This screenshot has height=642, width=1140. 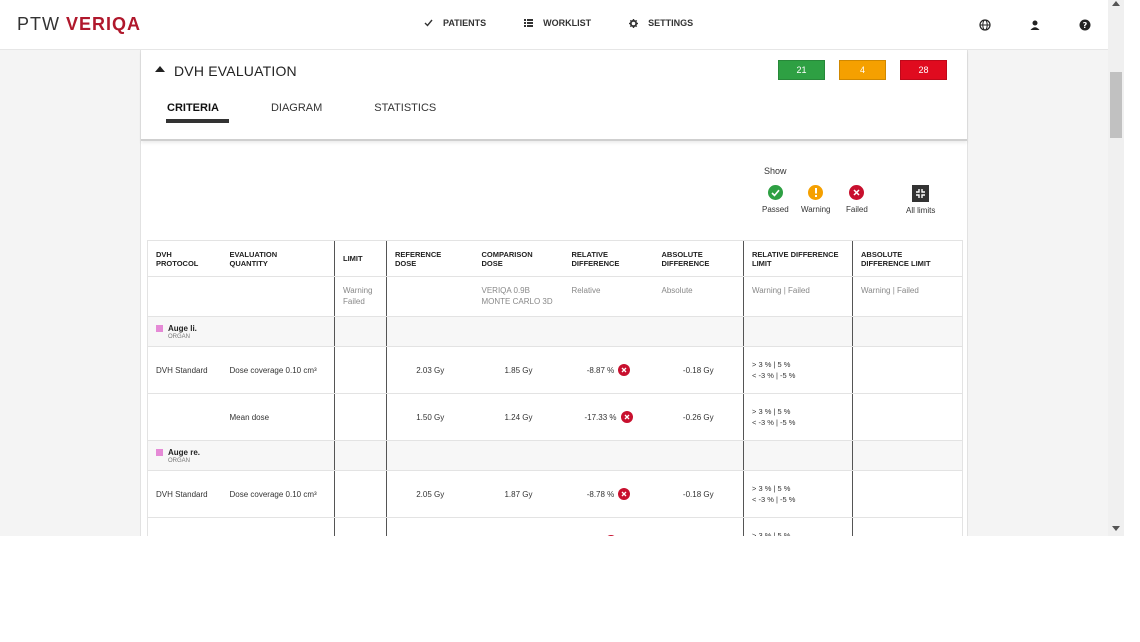 What do you see at coordinates (360, 258) in the screenshot?
I see `col-limit: LIMIT` at bounding box center [360, 258].